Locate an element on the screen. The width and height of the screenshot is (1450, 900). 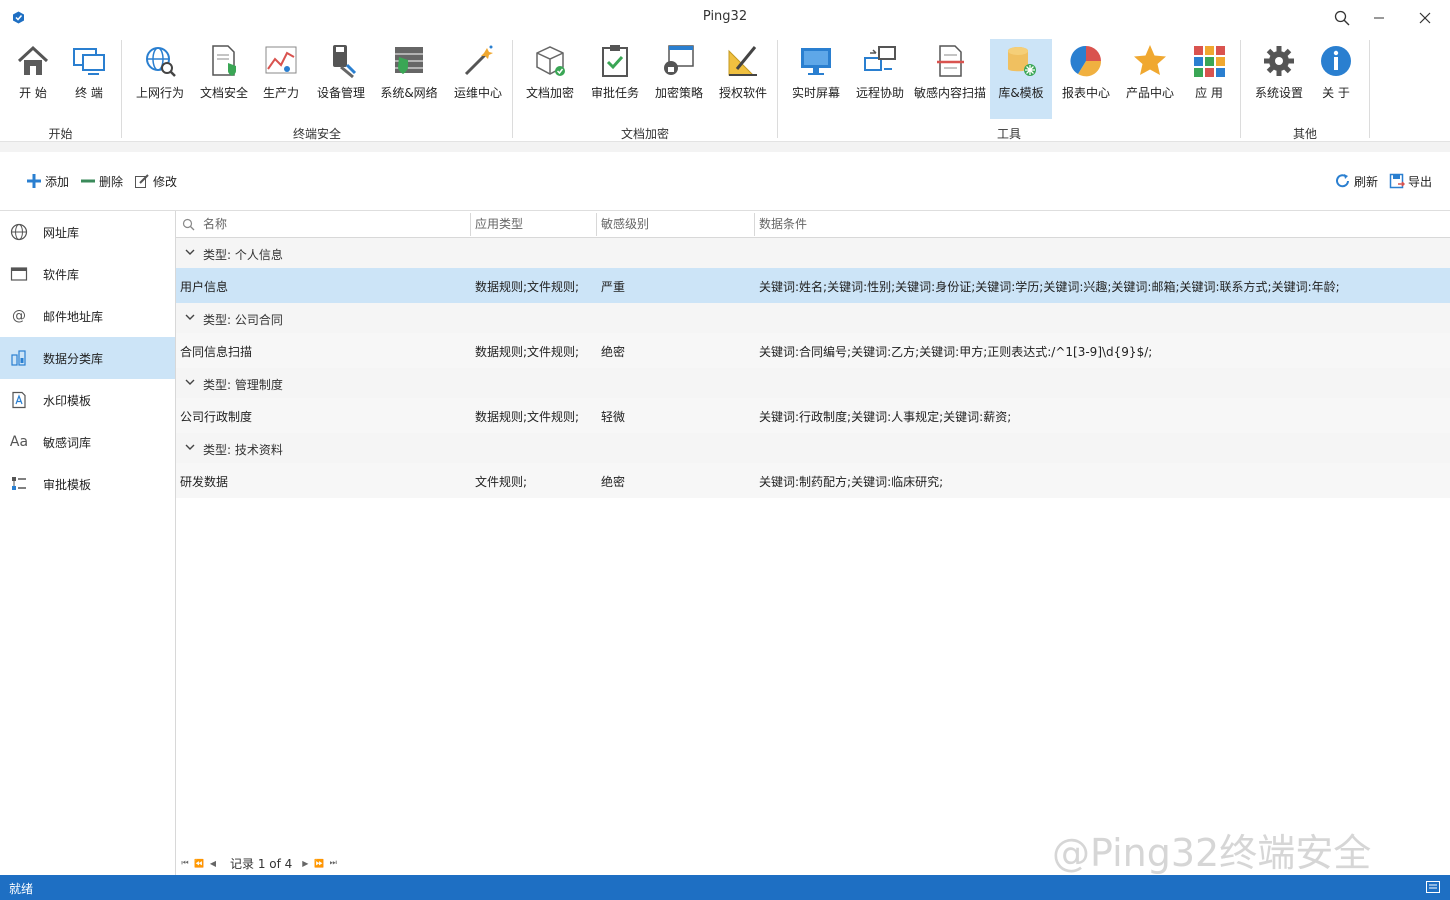
ribbon-button-system-network: 系统&网络 is located at coordinates (409, 79).